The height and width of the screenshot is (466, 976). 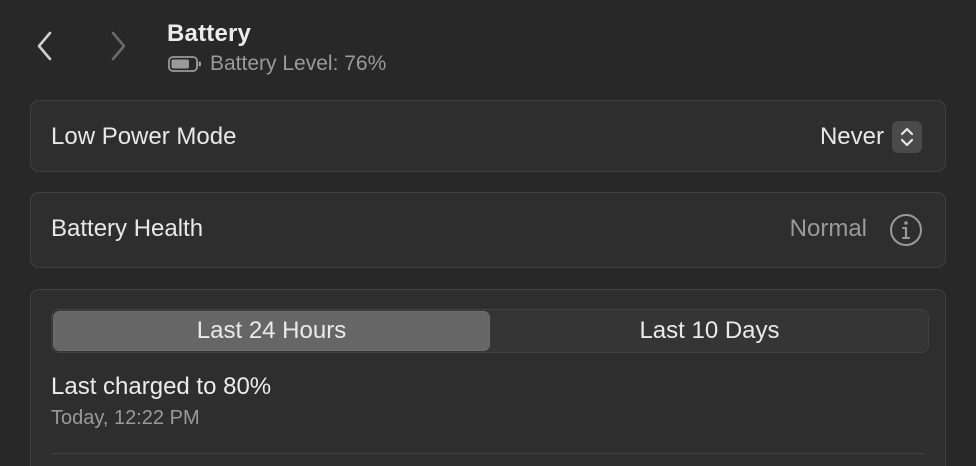 I want to click on chevron-left-icon, so click(x=44, y=46).